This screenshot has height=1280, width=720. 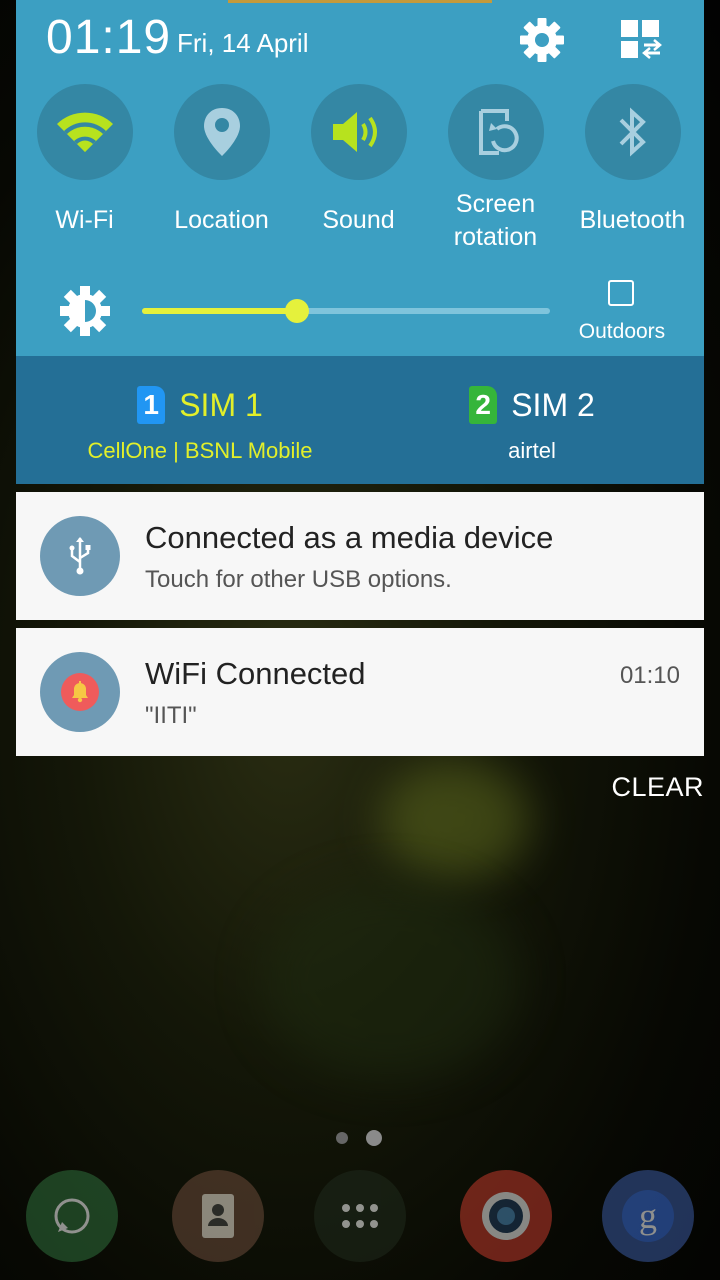 I want to click on gear-icon, so click(x=542, y=40).